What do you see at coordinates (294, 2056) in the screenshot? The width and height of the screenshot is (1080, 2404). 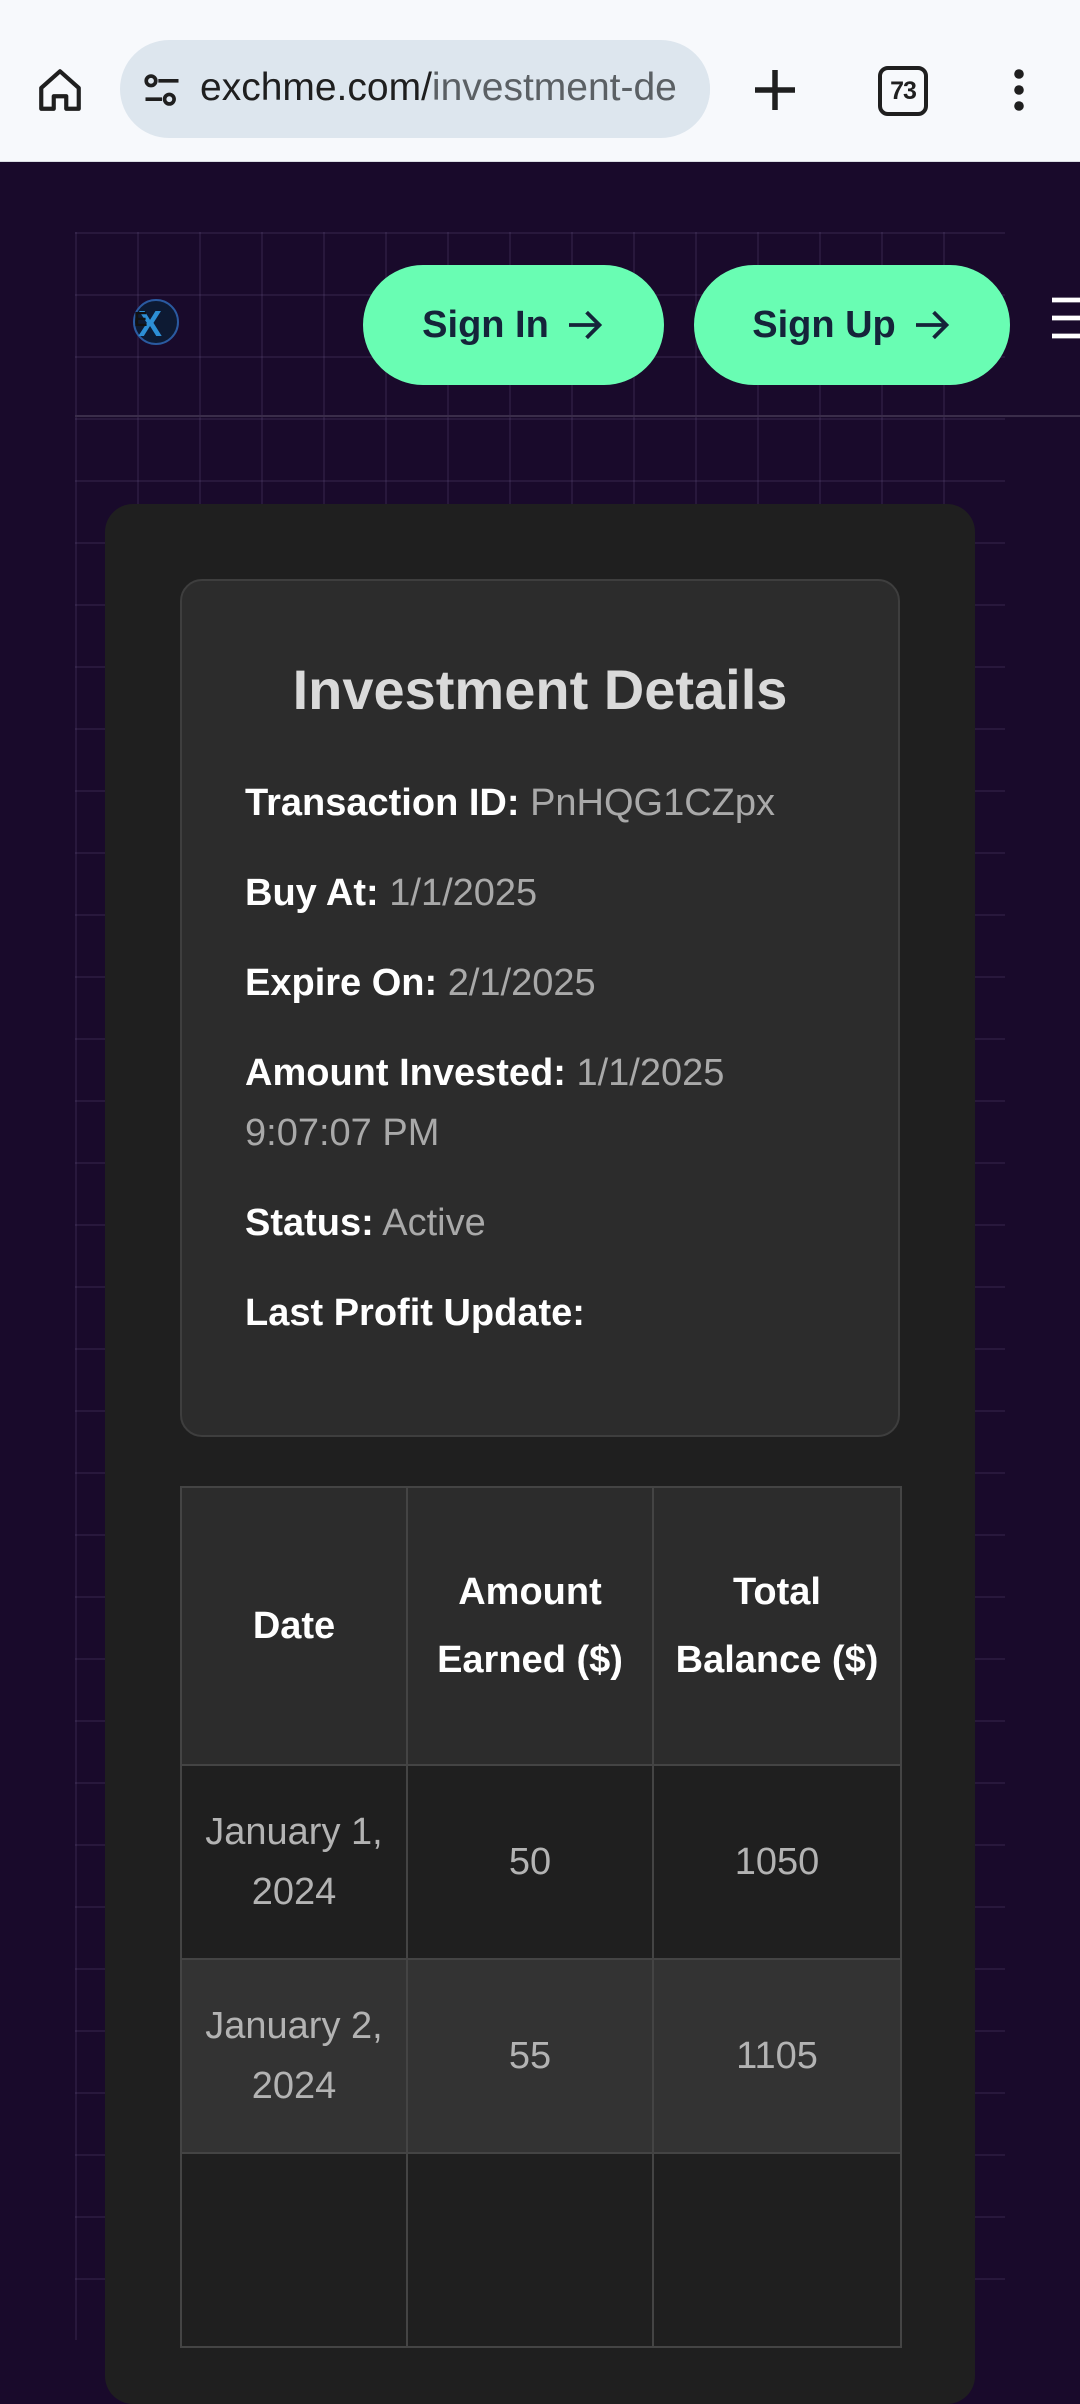 I see `cell-date: January 2, 2024` at bounding box center [294, 2056].